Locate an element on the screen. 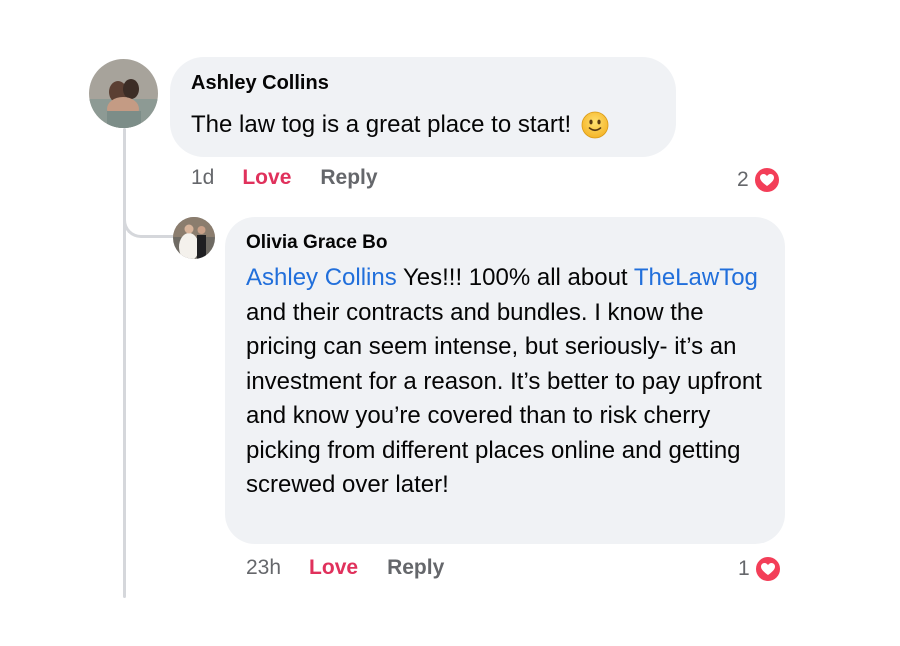  reaction-count: 2 is located at coordinates (743, 179).